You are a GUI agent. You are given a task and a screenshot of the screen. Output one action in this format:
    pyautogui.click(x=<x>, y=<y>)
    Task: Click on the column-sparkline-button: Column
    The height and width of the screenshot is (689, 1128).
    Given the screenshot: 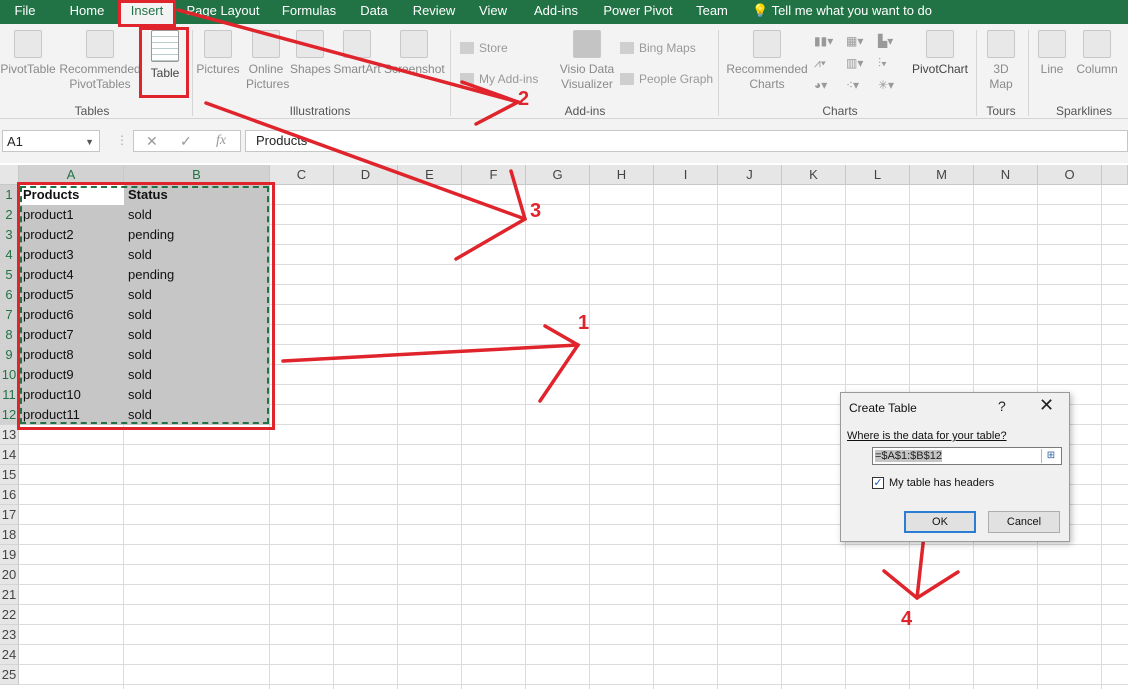 What is the action you would take?
    pyautogui.click(x=1097, y=53)
    